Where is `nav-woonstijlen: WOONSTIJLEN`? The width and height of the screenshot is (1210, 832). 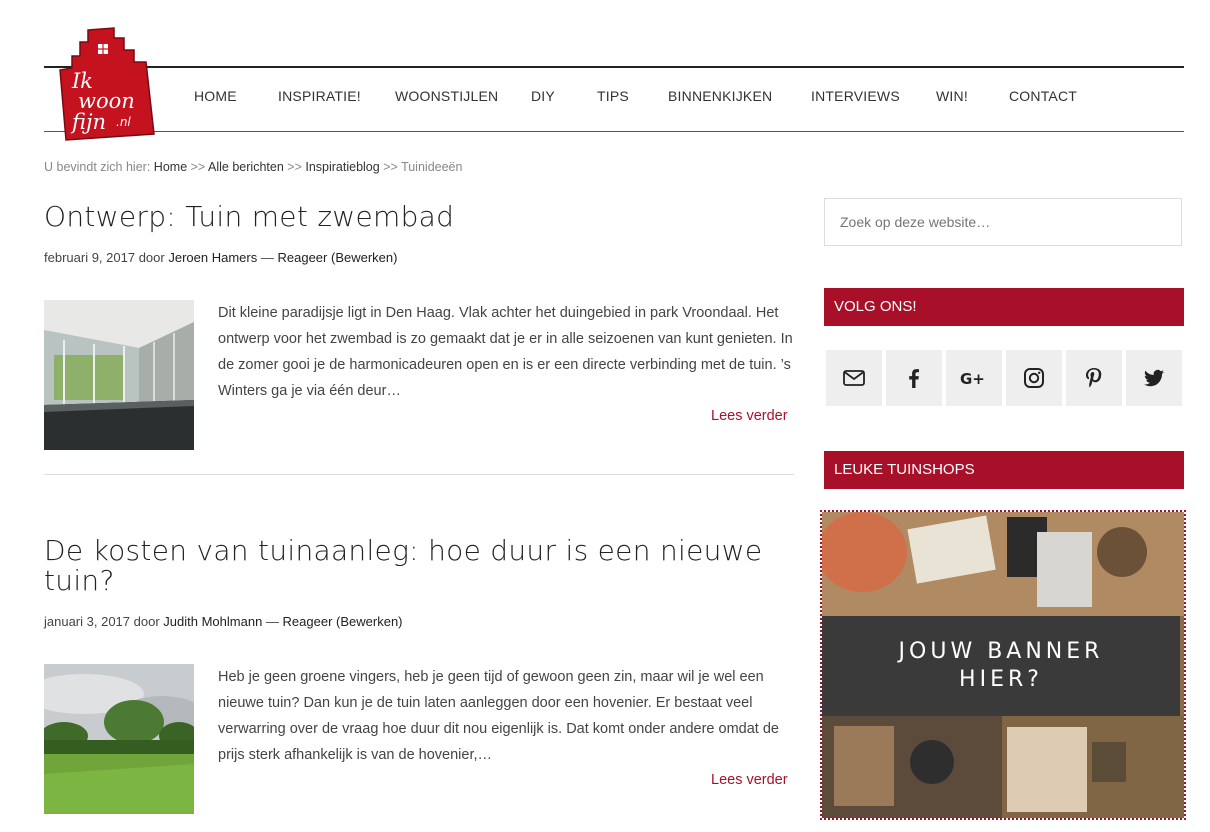 nav-woonstijlen: WOONSTIJLEN is located at coordinates (463, 96).